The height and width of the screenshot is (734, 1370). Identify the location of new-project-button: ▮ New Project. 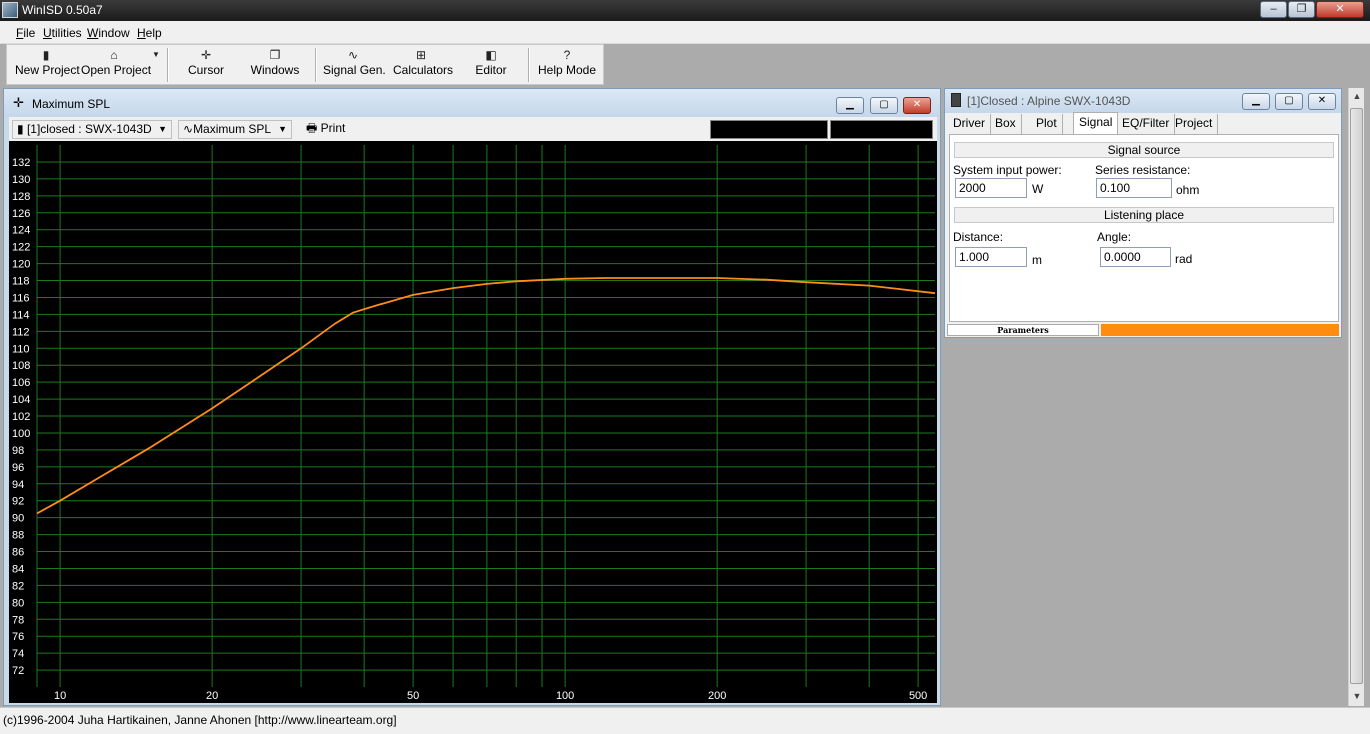
(47, 65).